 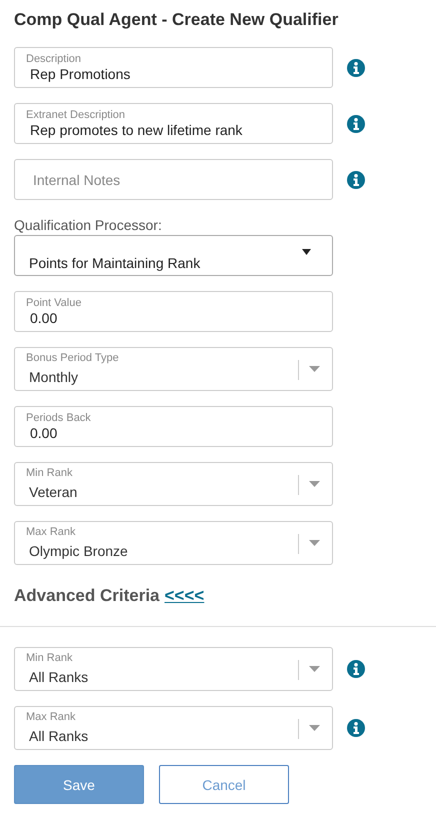 What do you see at coordinates (184, 596) in the screenshot?
I see `collapse-link: <<<<` at bounding box center [184, 596].